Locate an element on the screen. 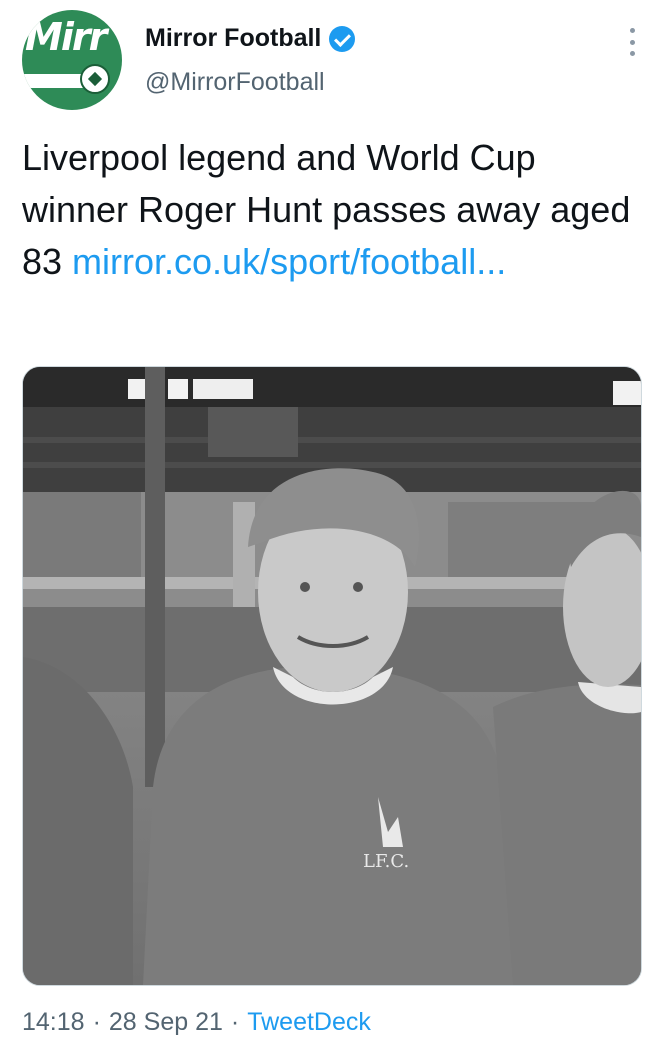  tweet-header: Mirr Mirror Football @MirrorFootball is located at coordinates (332, 60).